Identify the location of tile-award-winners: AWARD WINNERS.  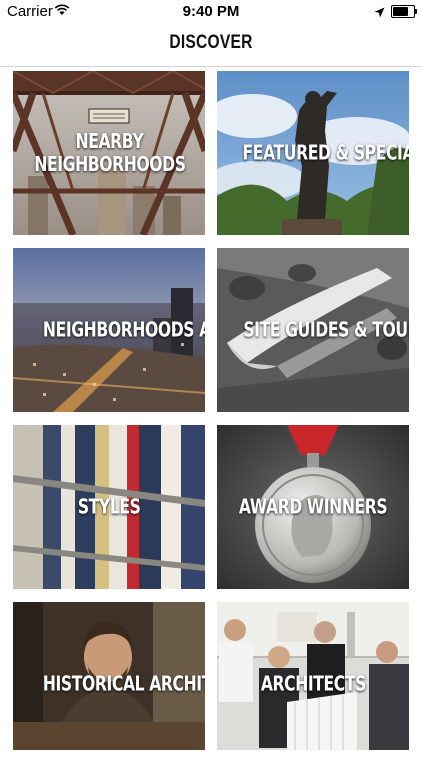
(313, 507).